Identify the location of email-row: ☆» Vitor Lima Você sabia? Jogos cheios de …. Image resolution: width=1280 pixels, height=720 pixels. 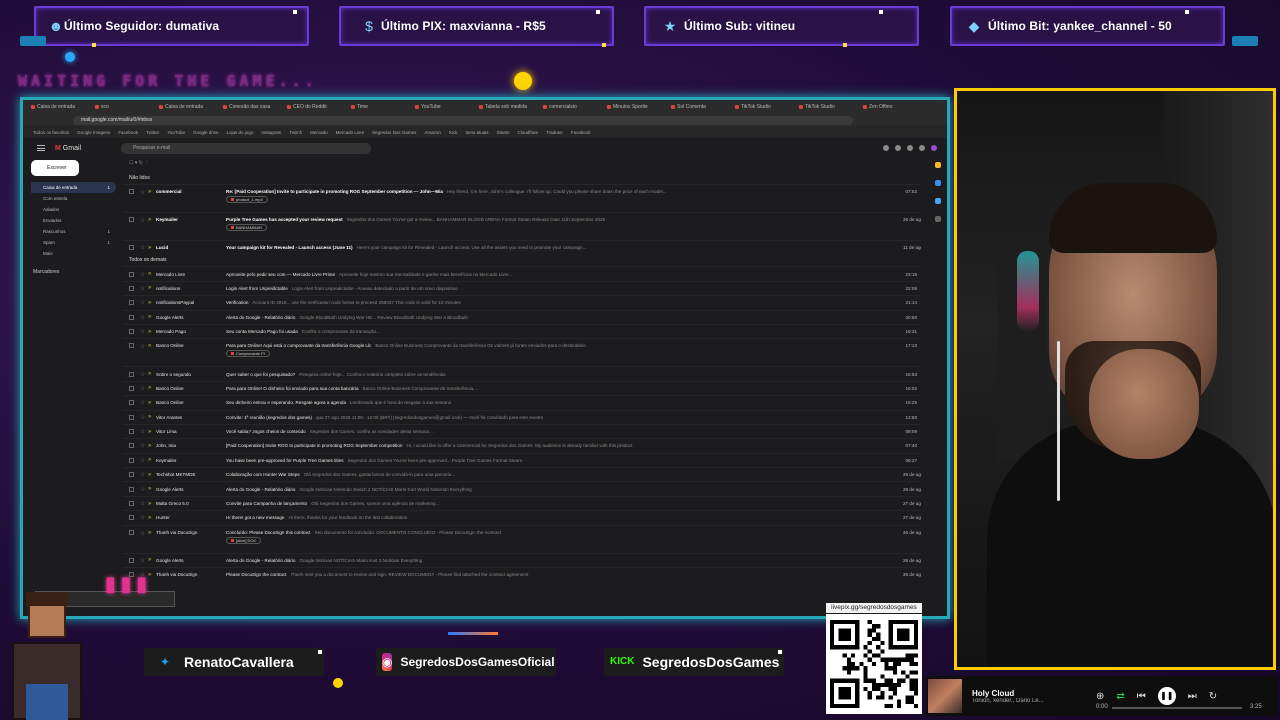
(522, 430).